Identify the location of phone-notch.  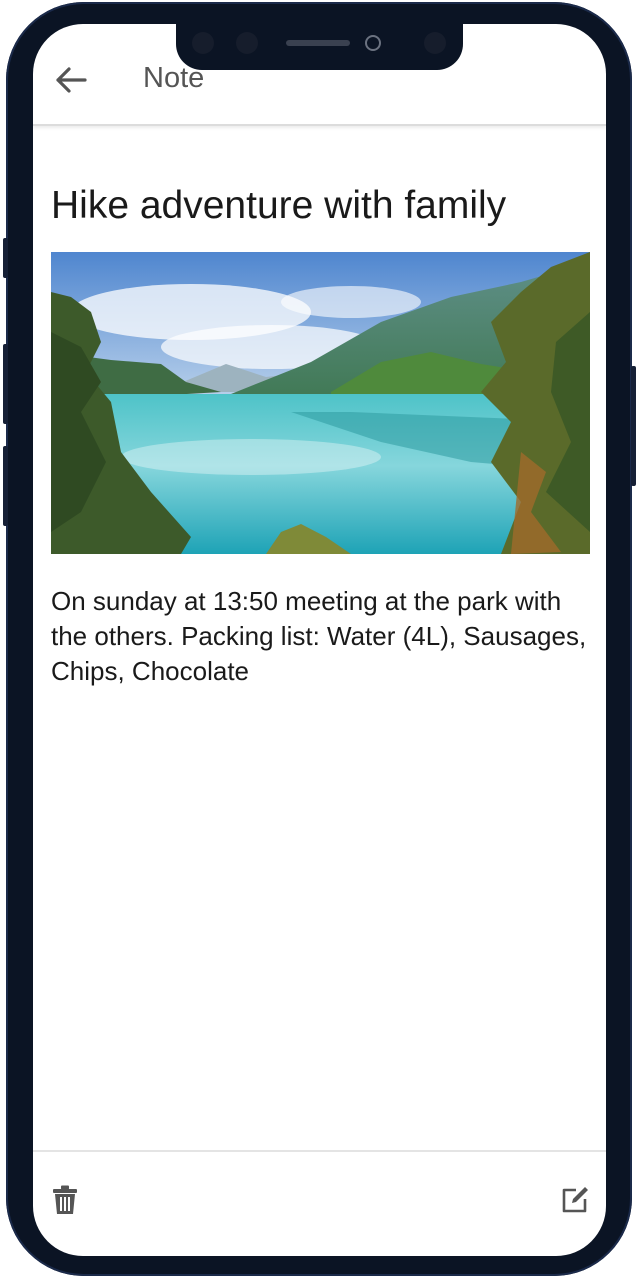
(319, 41).